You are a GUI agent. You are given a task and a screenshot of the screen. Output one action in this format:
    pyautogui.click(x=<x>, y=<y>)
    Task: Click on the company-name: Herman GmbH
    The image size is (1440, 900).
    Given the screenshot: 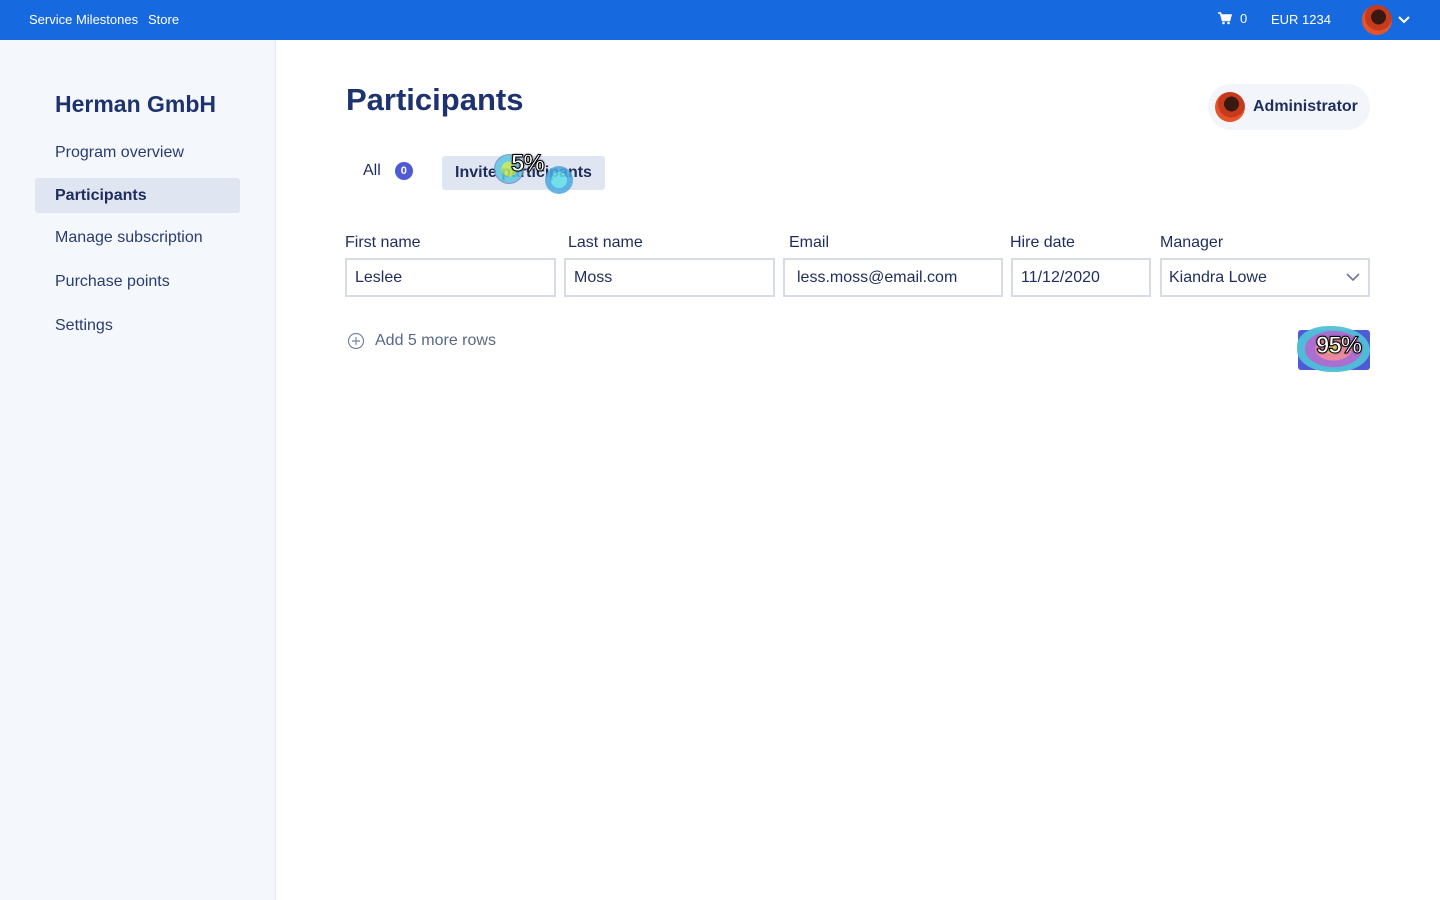 What is the action you would take?
    pyautogui.click(x=136, y=104)
    